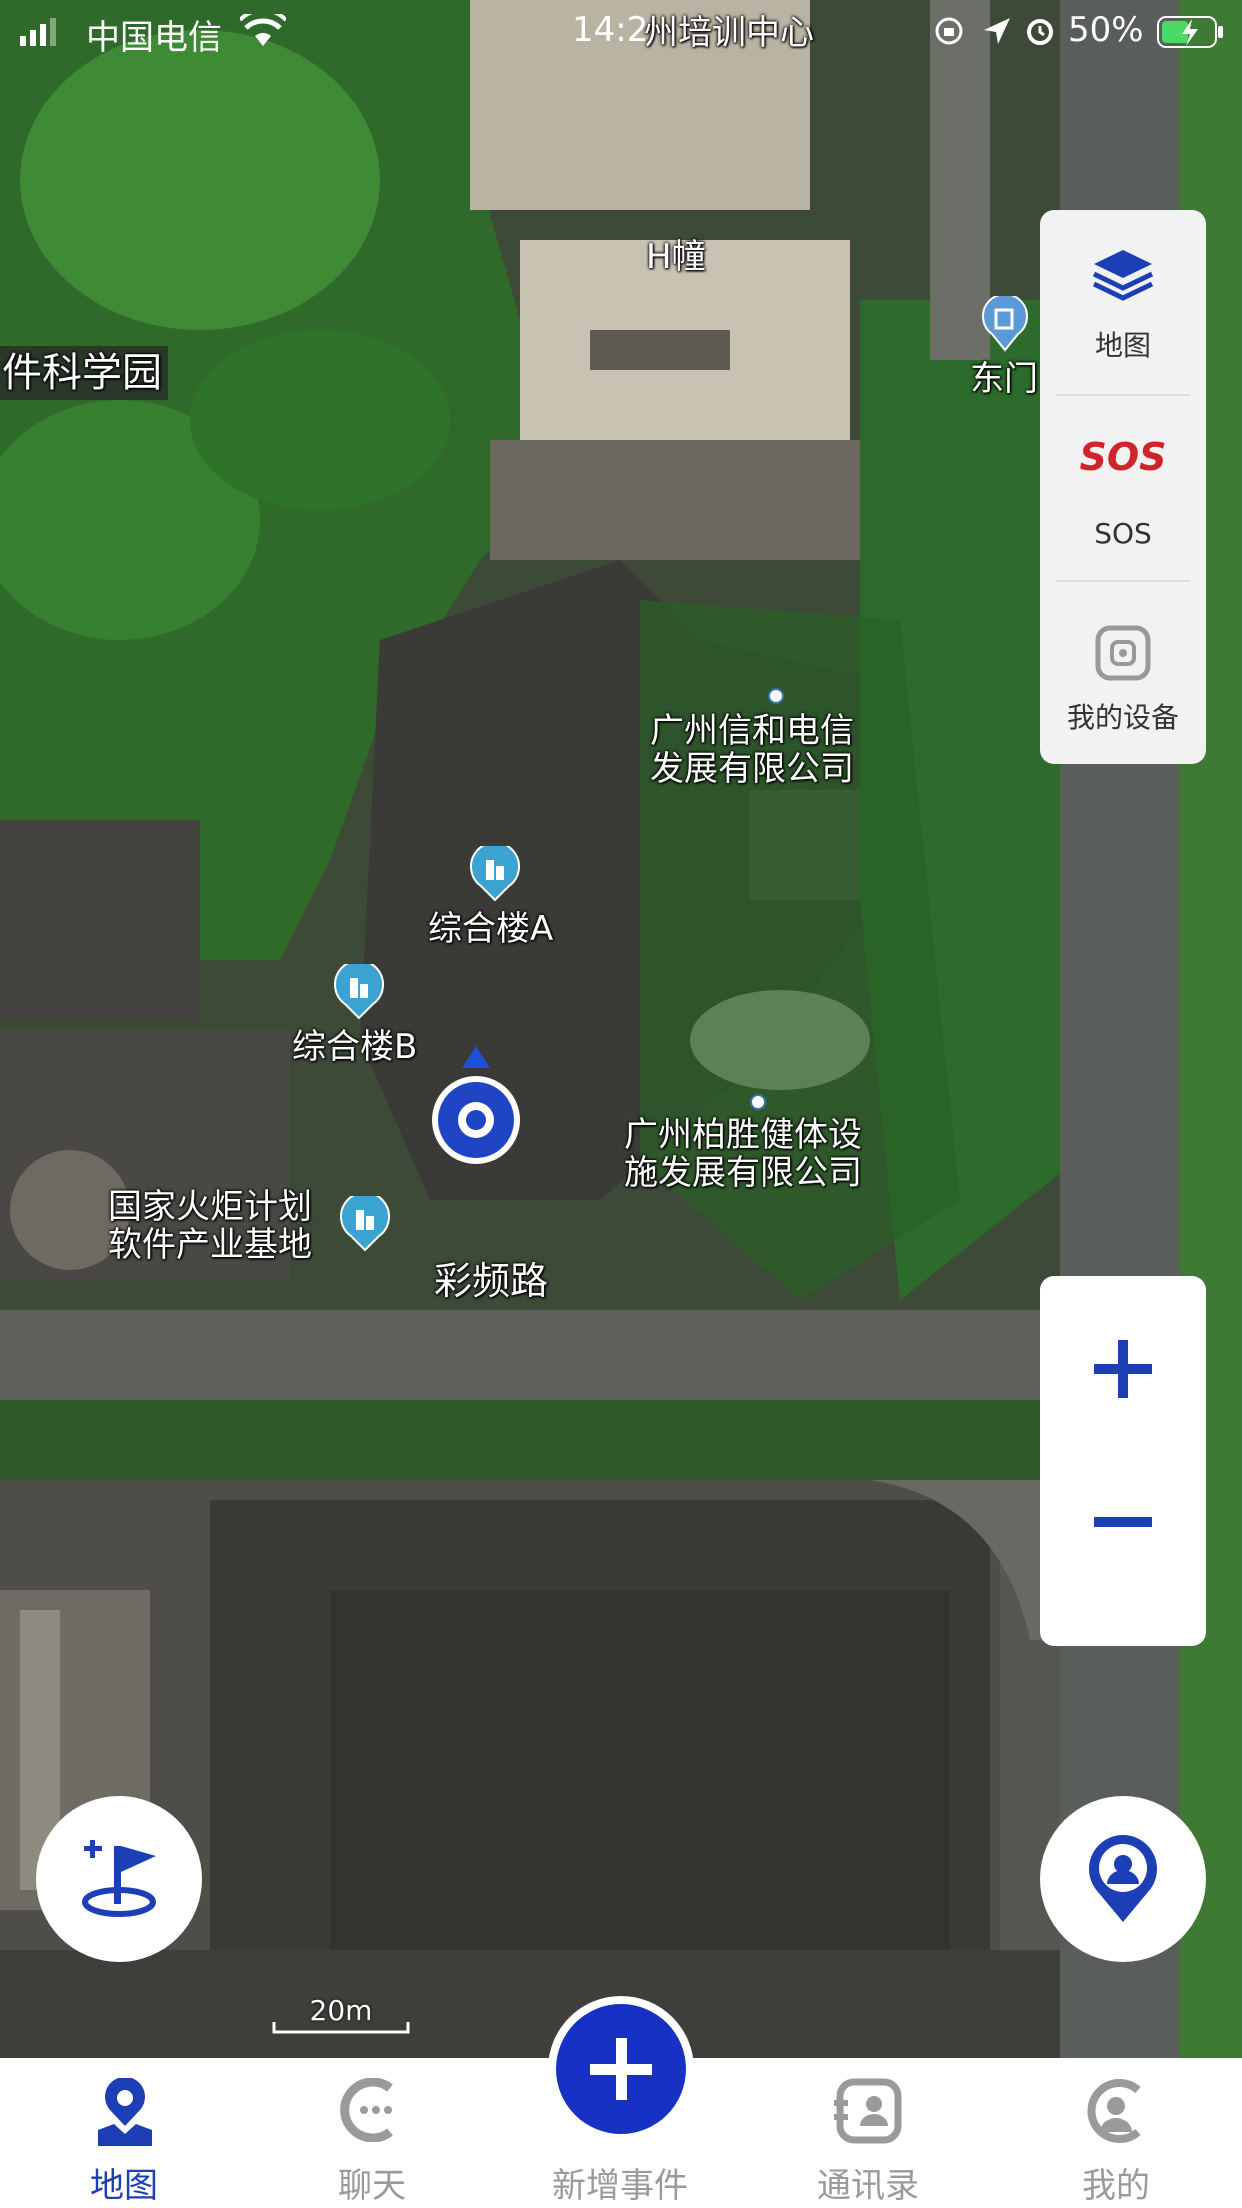 This screenshot has width=1242, height=2208. Describe the element at coordinates (154, 38) in the screenshot. I see `carrier-name: 中国电信` at that location.